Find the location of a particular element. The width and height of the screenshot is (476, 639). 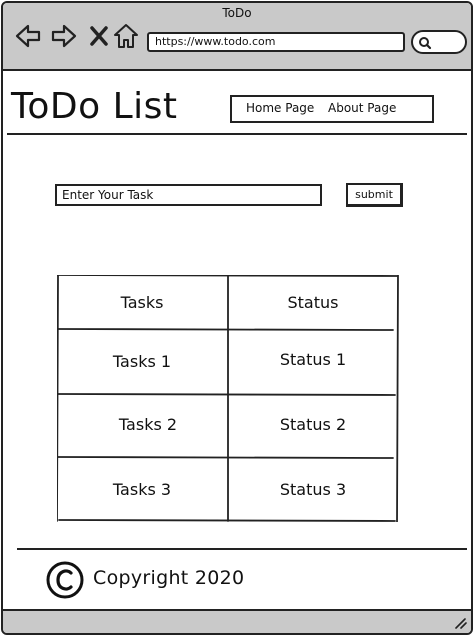

forward-icon is located at coordinates (64, 36).